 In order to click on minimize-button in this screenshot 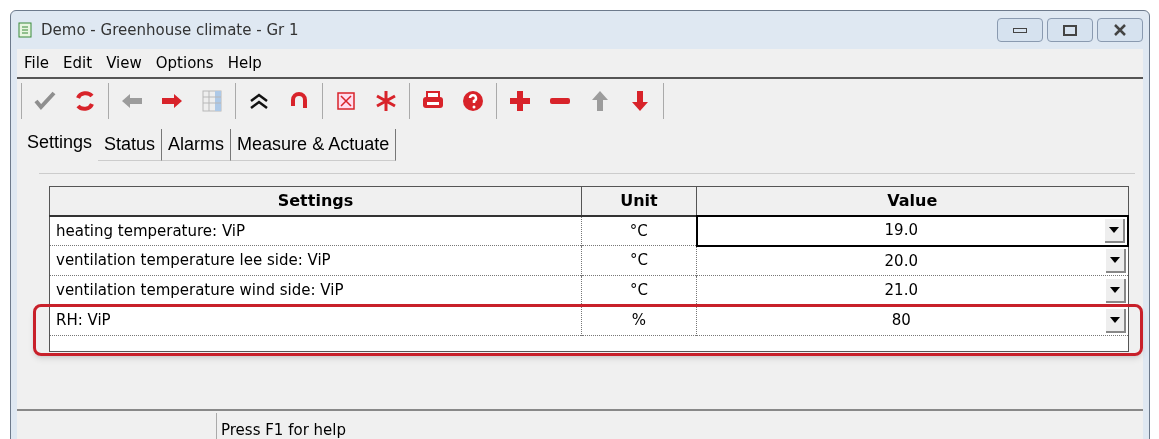, I will do `click(1020, 30)`.